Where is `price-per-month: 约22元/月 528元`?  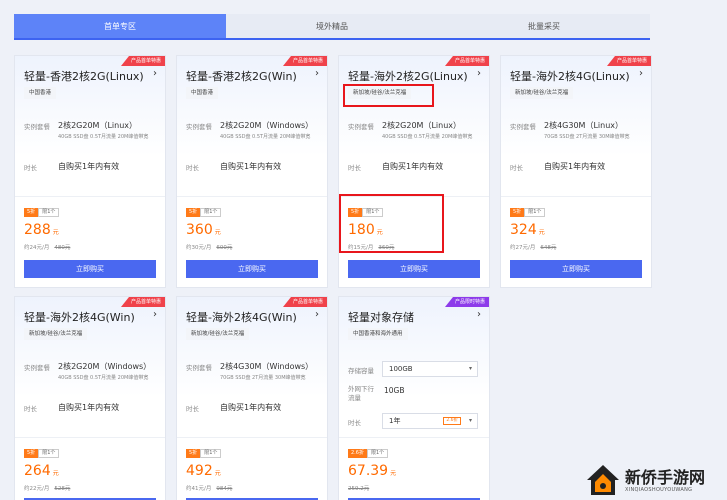 price-per-month: 约22元/月 528元 is located at coordinates (47, 488).